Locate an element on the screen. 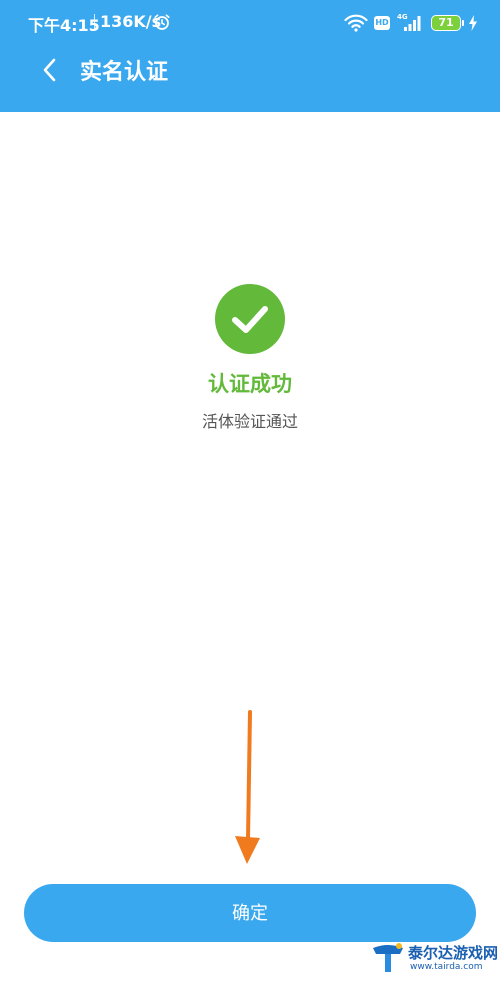 This screenshot has height=984, width=500. watermark-logo-icon is located at coordinates (388, 957).